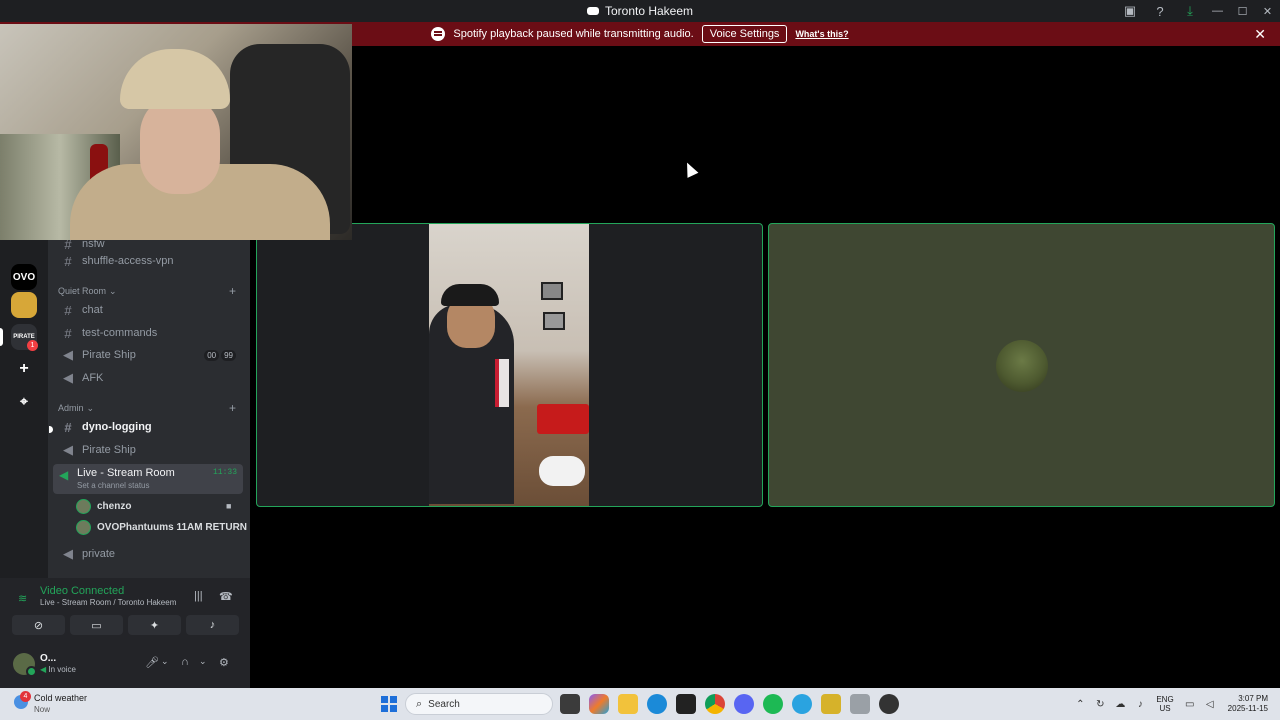  Describe the element at coordinates (1267, 11) in the screenshot. I see `close-window-button: ✕` at that location.